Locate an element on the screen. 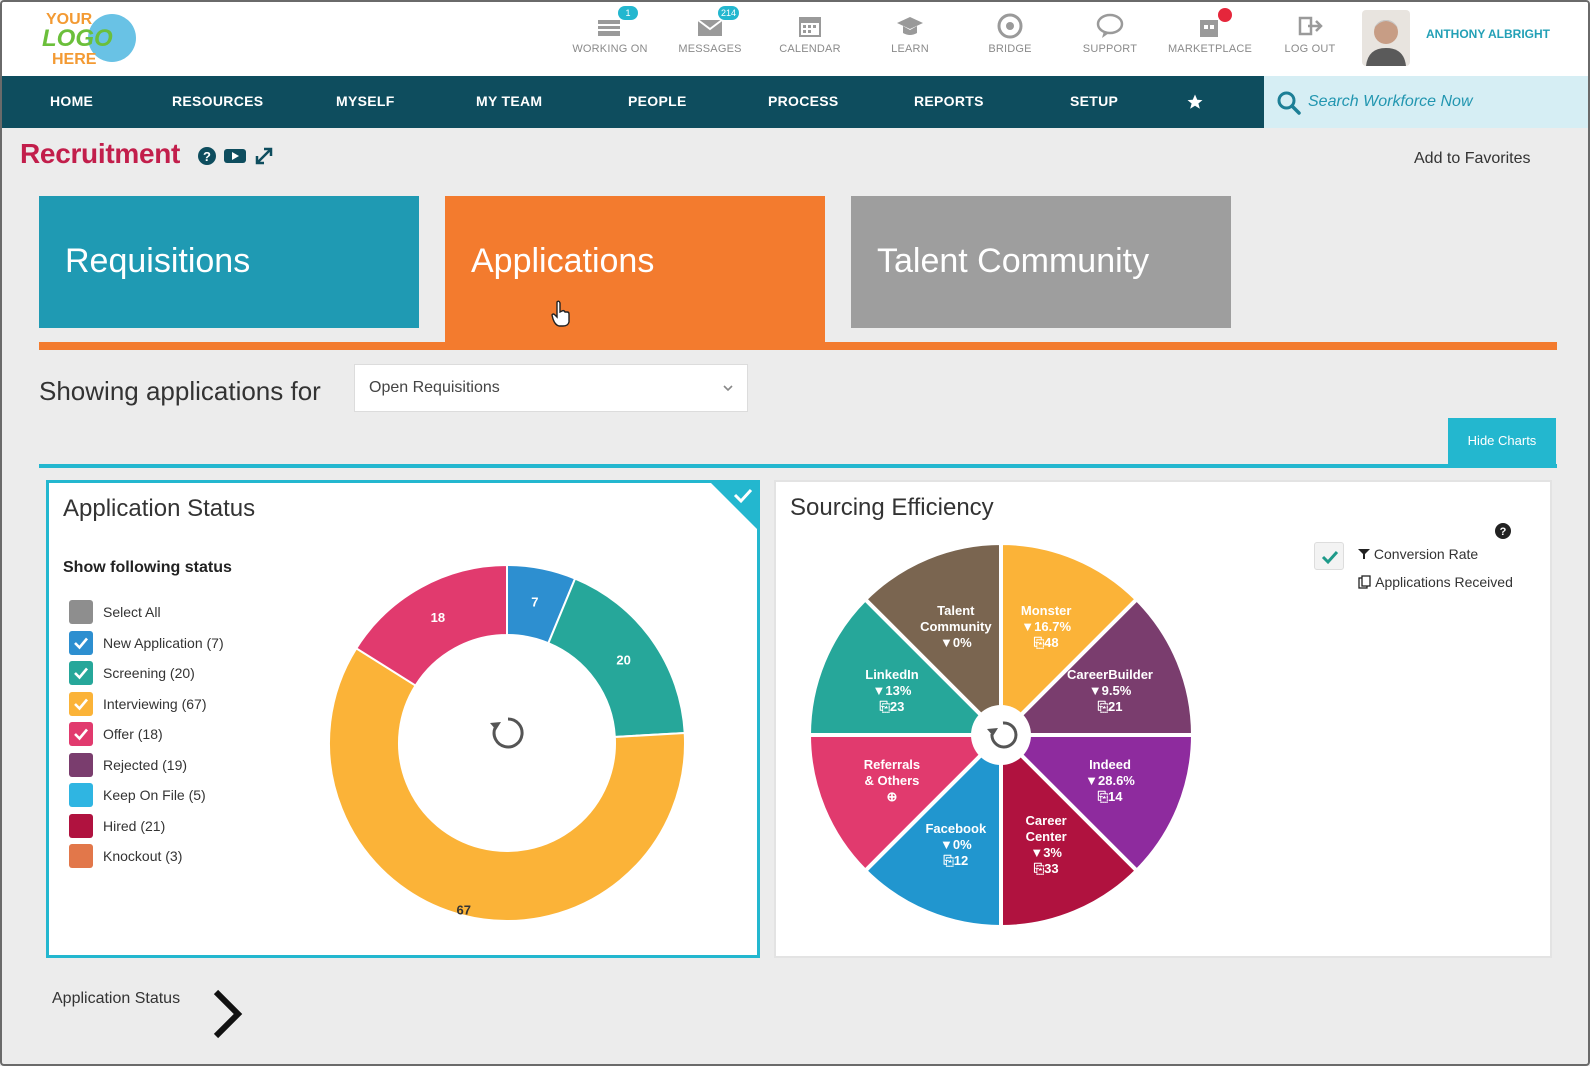  pie-slice-label: Indeed is located at coordinates (1110, 764).